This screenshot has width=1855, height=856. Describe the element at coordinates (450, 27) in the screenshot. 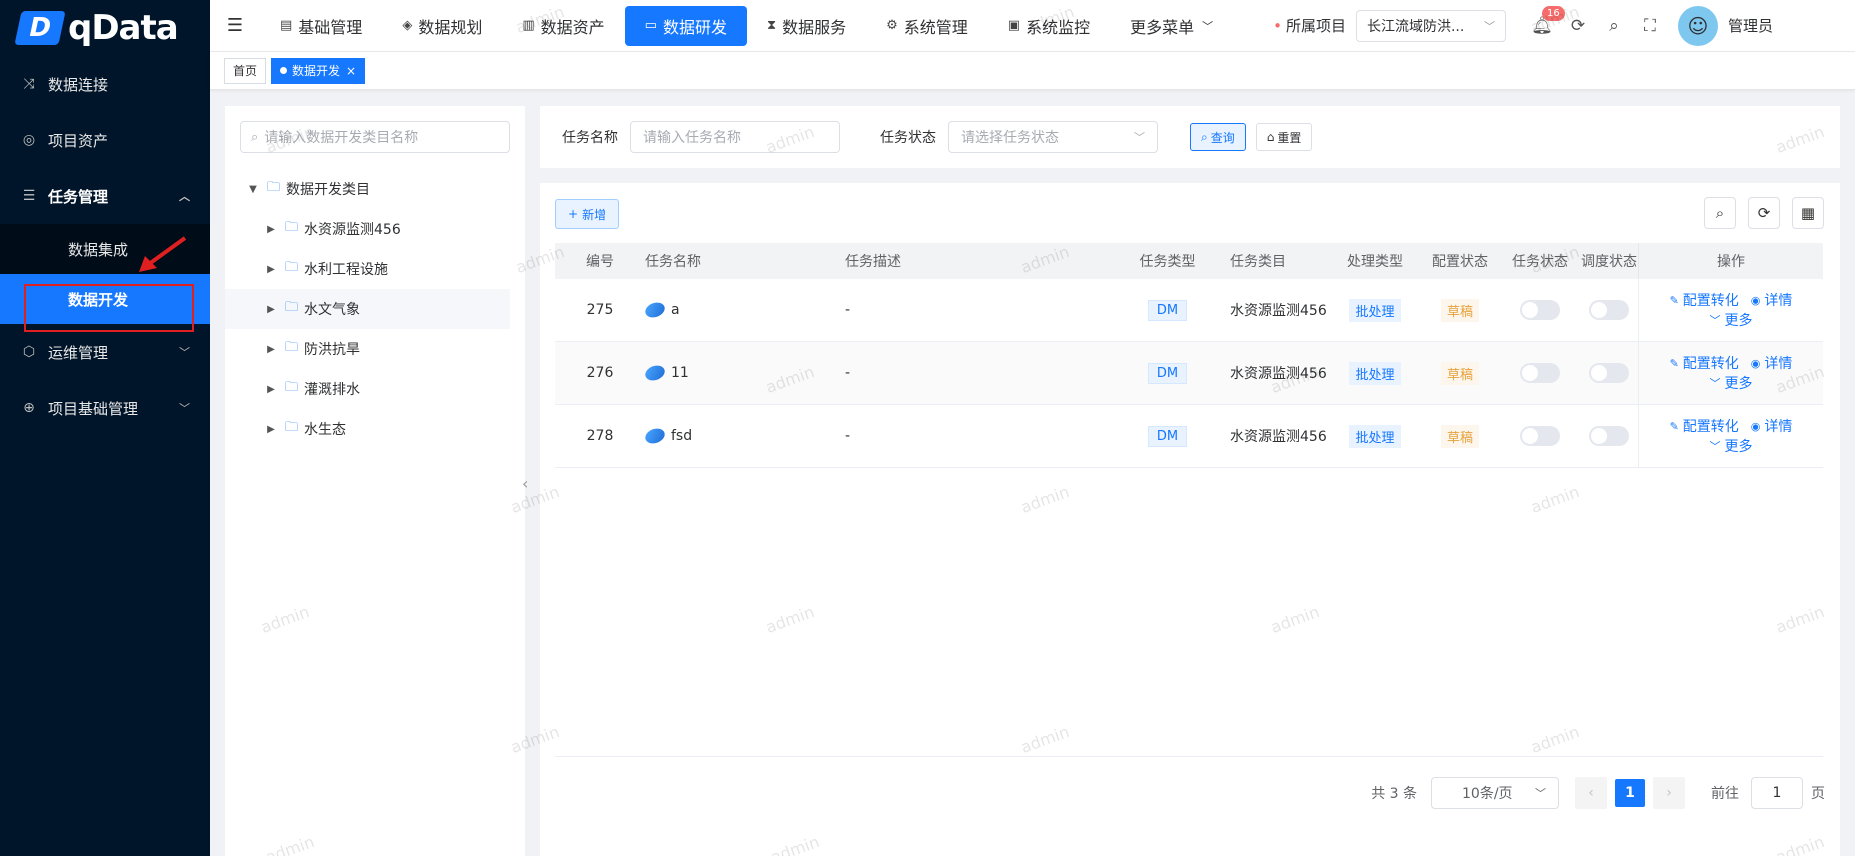

I see `nav-label: 数据规划` at that location.